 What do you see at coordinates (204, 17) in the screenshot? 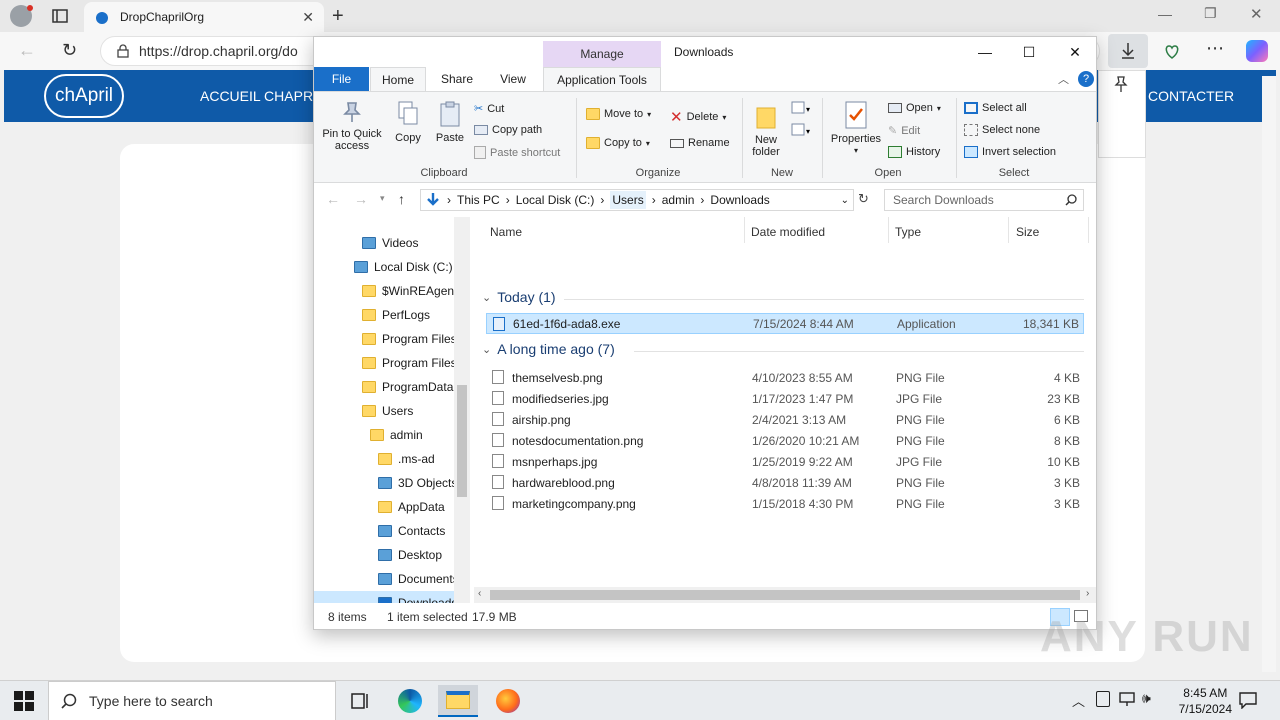
I see `browser-tab: DropChaprilOrg ✕` at bounding box center [204, 17].